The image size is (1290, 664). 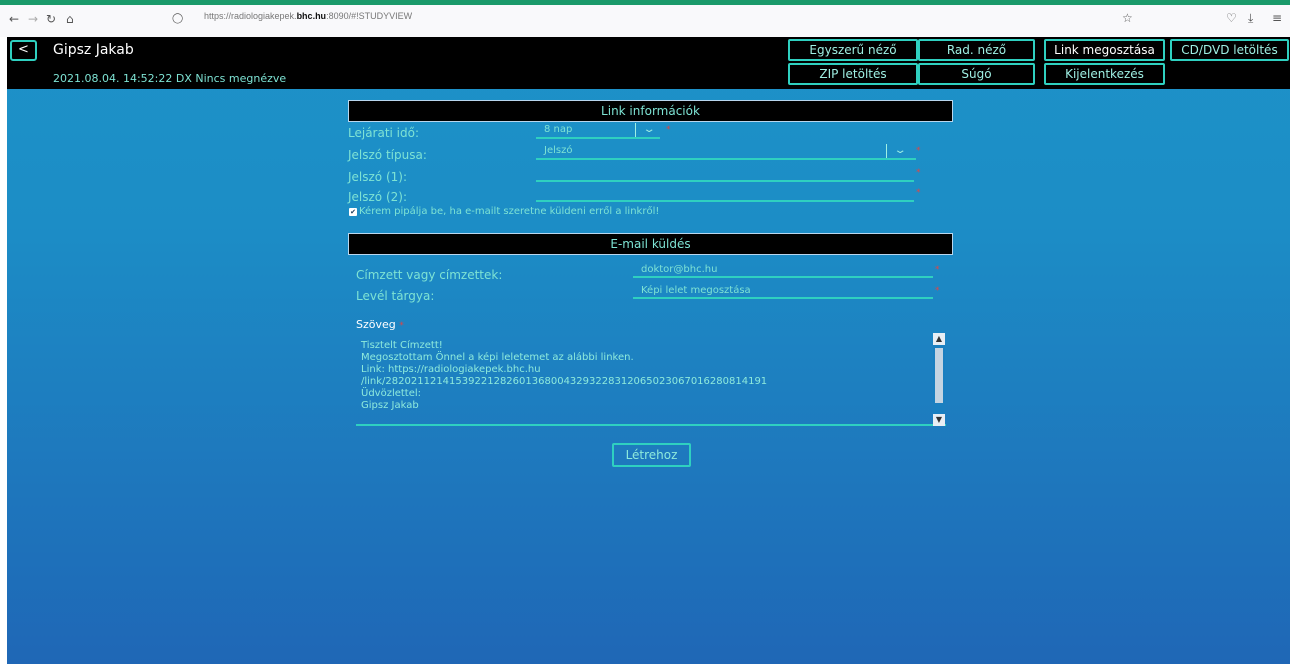 What do you see at coordinates (14, 19) in the screenshot?
I see `back-arrow-icon: ←` at bounding box center [14, 19].